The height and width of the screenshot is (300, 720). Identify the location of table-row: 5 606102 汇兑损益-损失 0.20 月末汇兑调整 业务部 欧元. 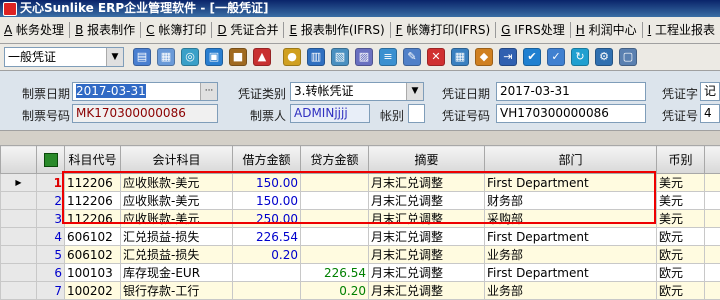
(360, 255).